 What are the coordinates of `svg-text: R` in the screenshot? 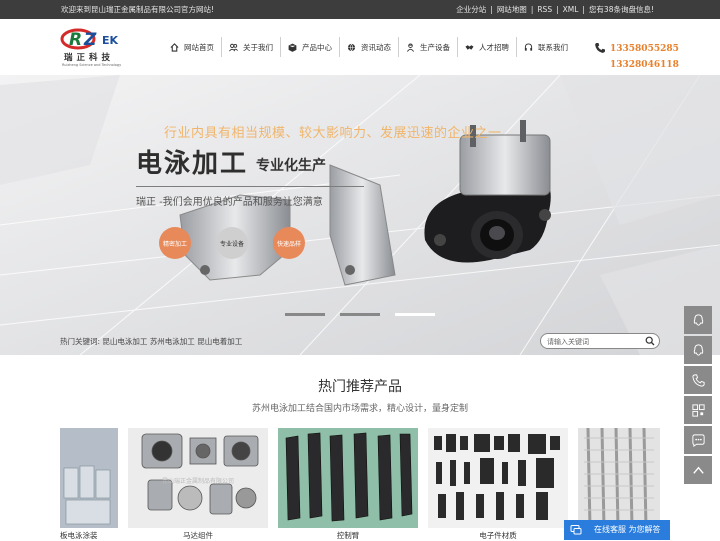 It's located at (75, 40).